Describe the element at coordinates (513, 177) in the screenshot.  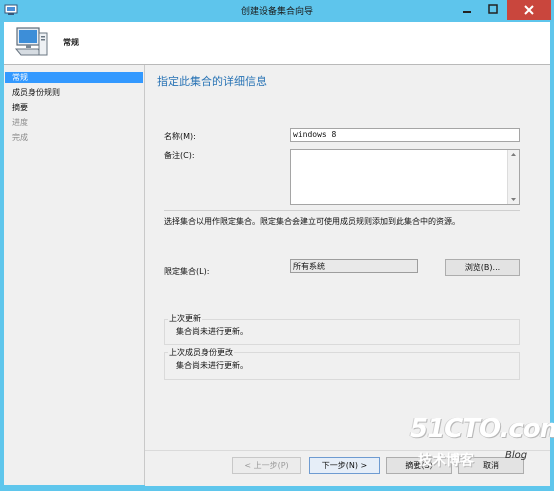
I see `comment-scrollbar` at that location.